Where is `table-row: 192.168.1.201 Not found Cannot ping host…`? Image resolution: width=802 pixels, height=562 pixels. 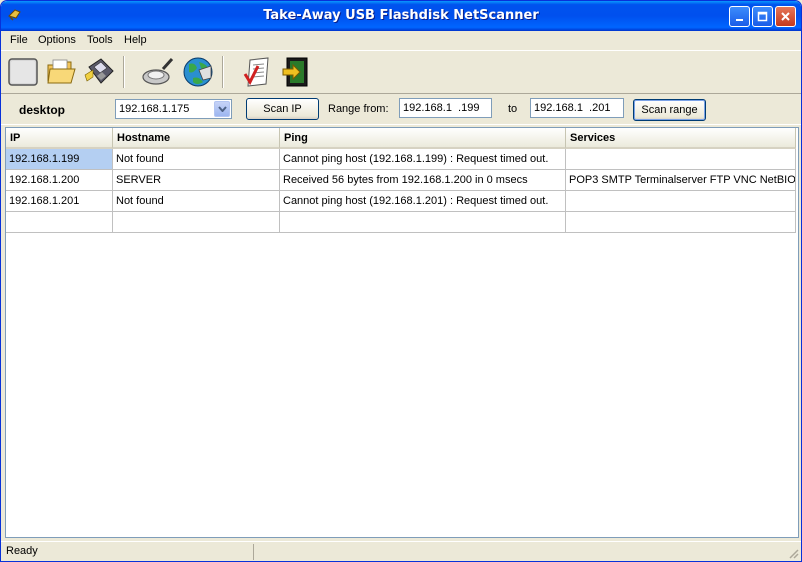 table-row: 192.168.1.201 Not found Cannot ping host… is located at coordinates (402, 201).